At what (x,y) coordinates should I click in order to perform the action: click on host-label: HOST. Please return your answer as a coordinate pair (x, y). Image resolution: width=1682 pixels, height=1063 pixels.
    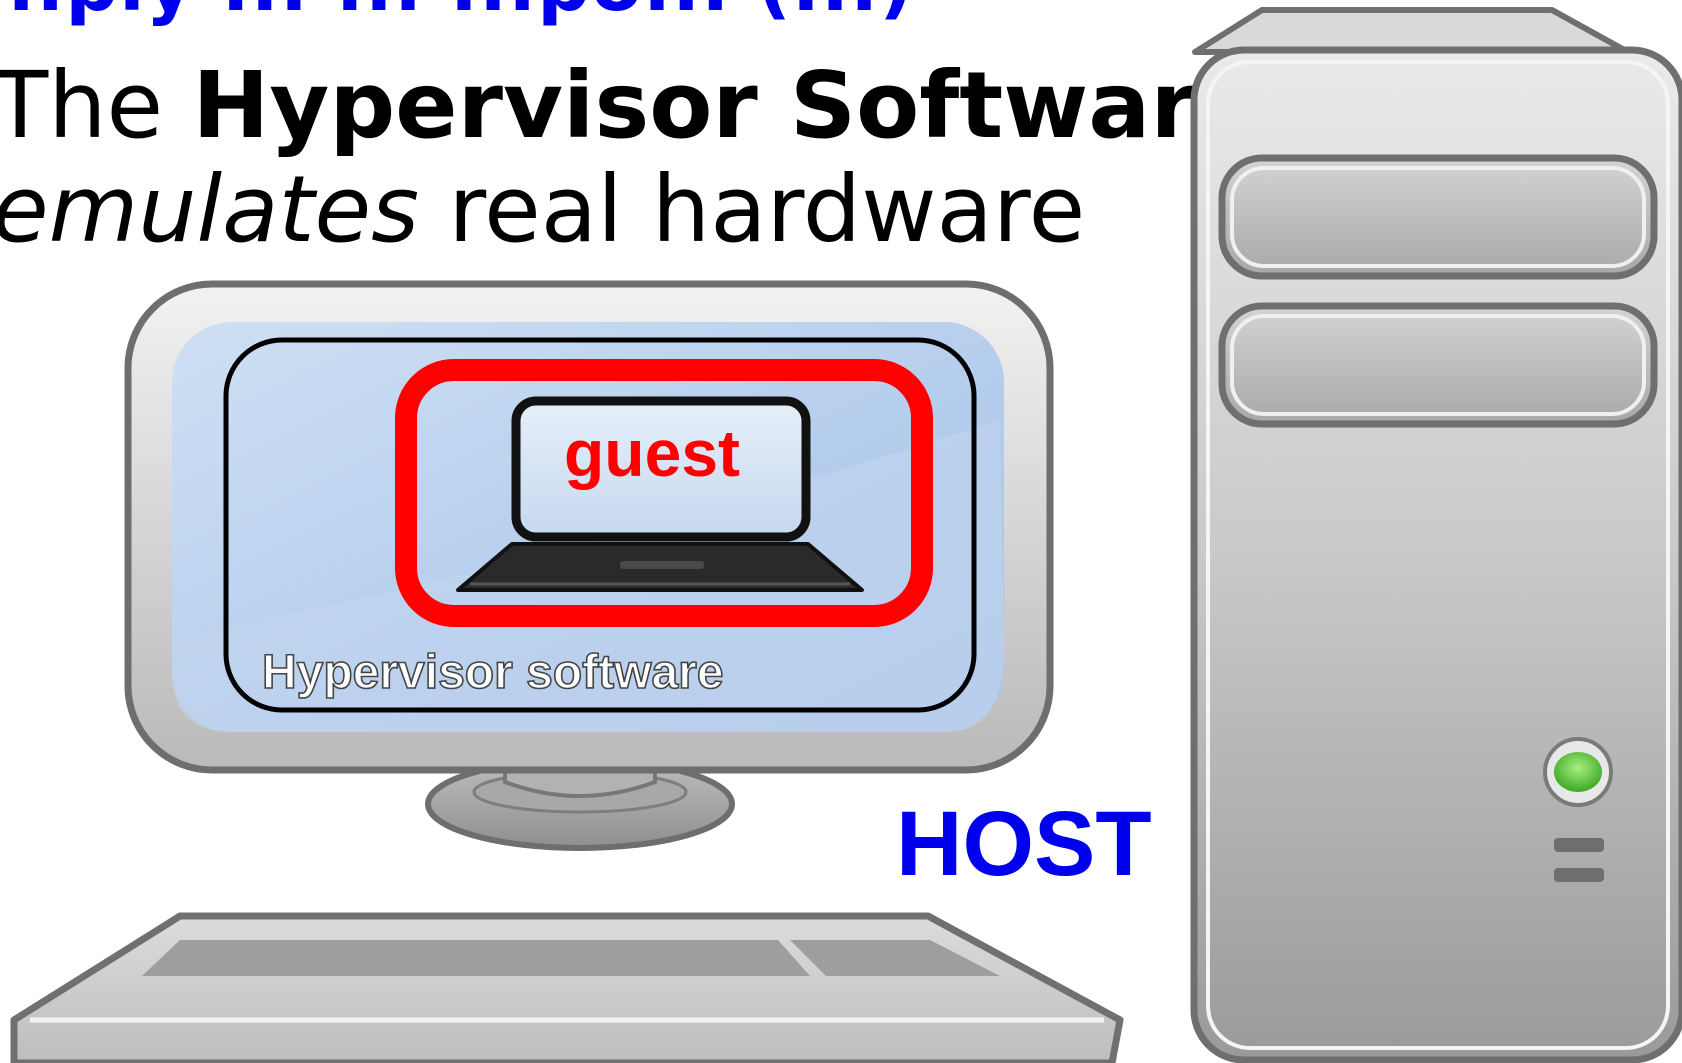
    Looking at the image, I should click on (1024, 844).